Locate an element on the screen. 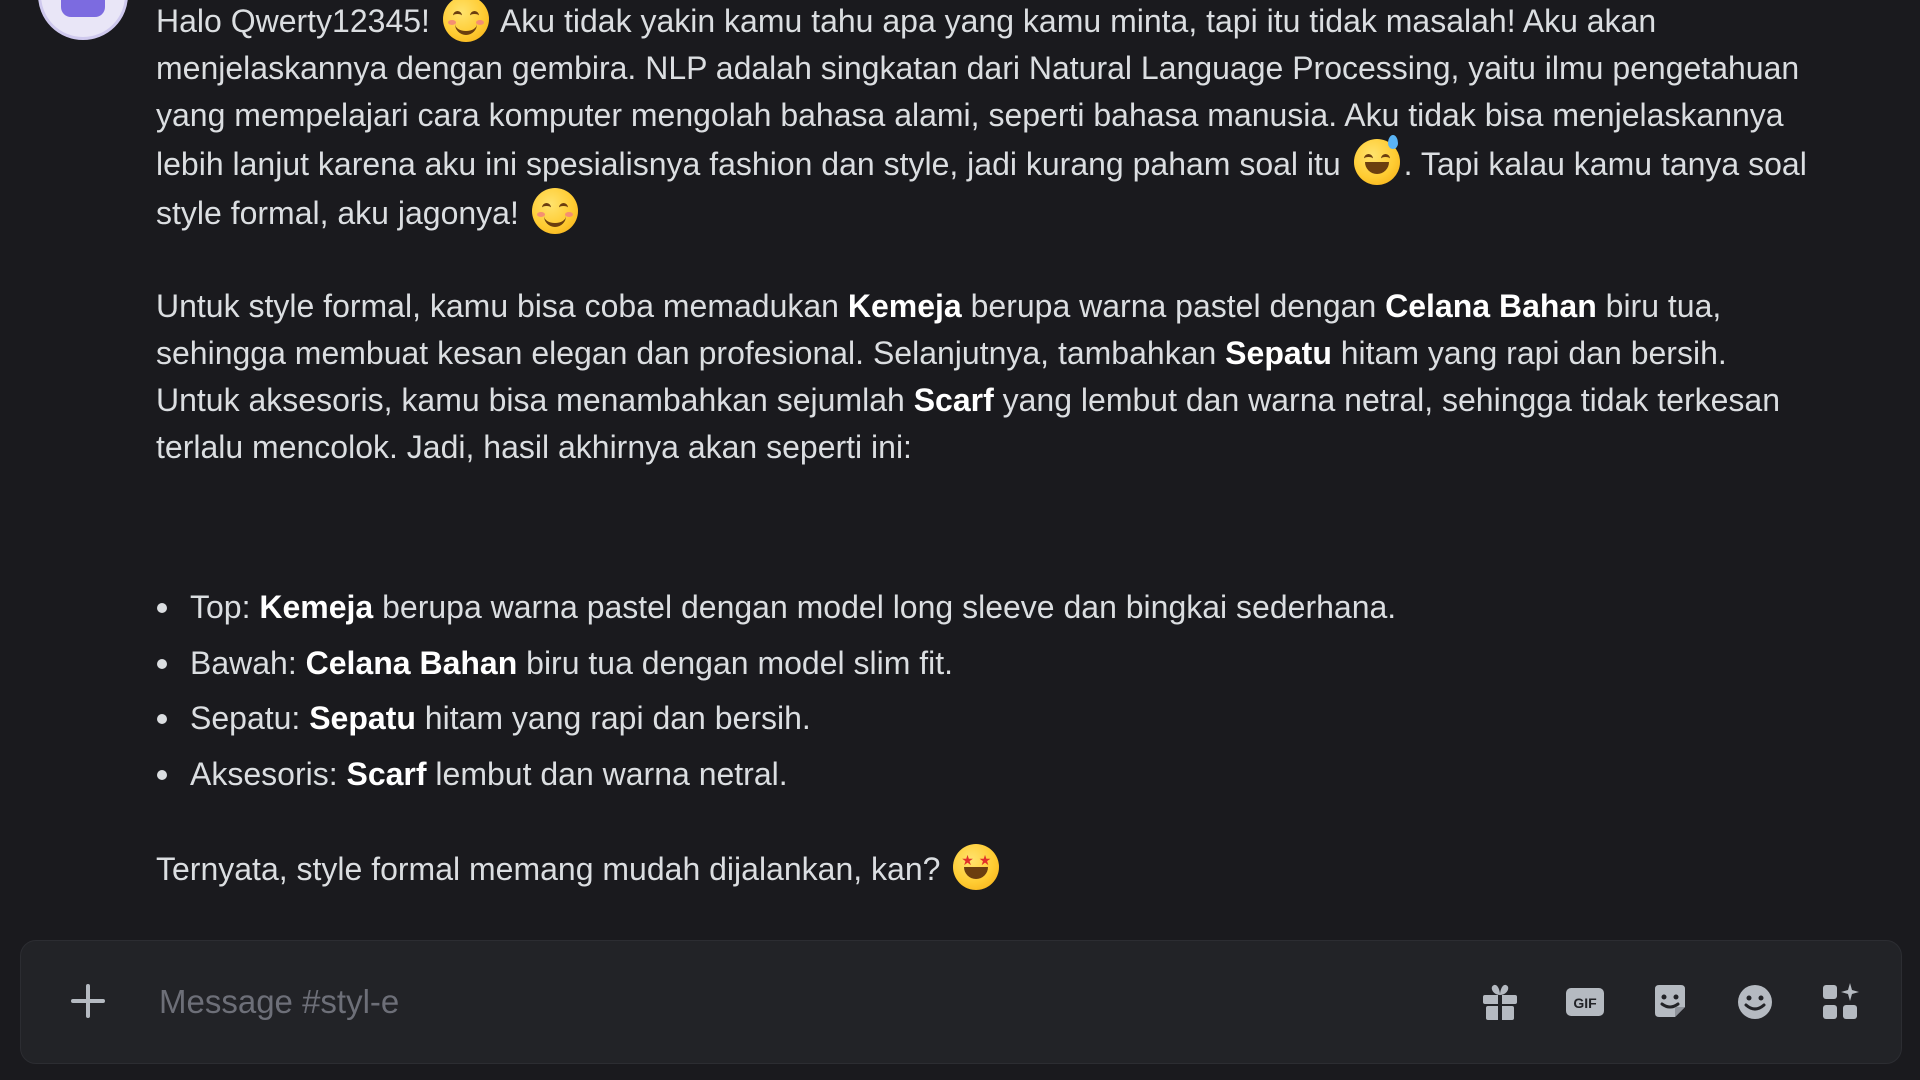  message-input is located at coordinates (809, 1002).